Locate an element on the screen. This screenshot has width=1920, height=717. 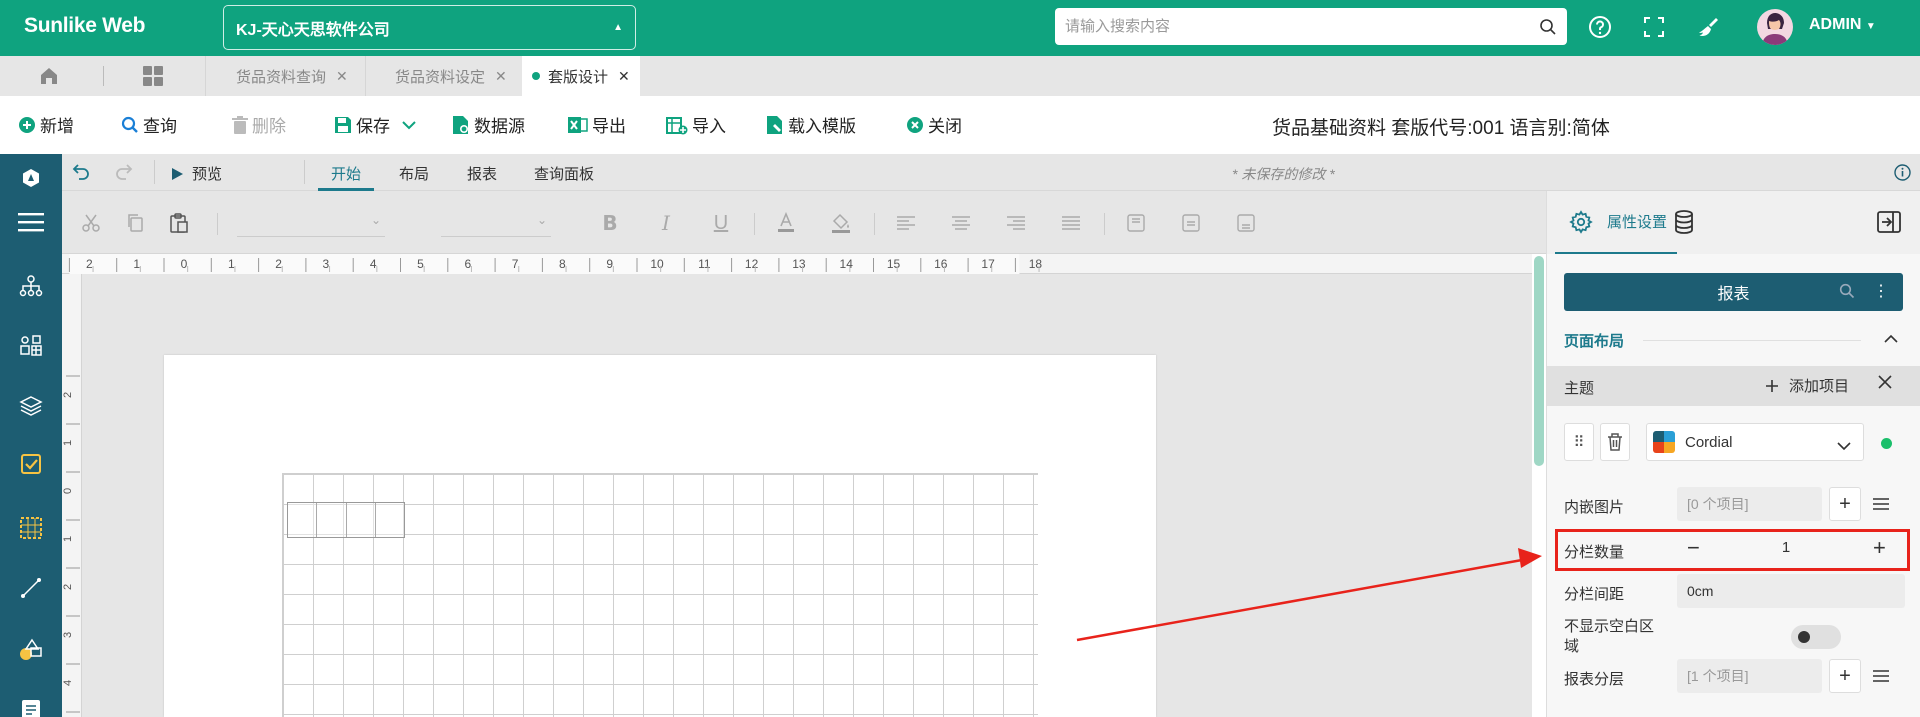
home-icon is located at coordinates (49, 78).